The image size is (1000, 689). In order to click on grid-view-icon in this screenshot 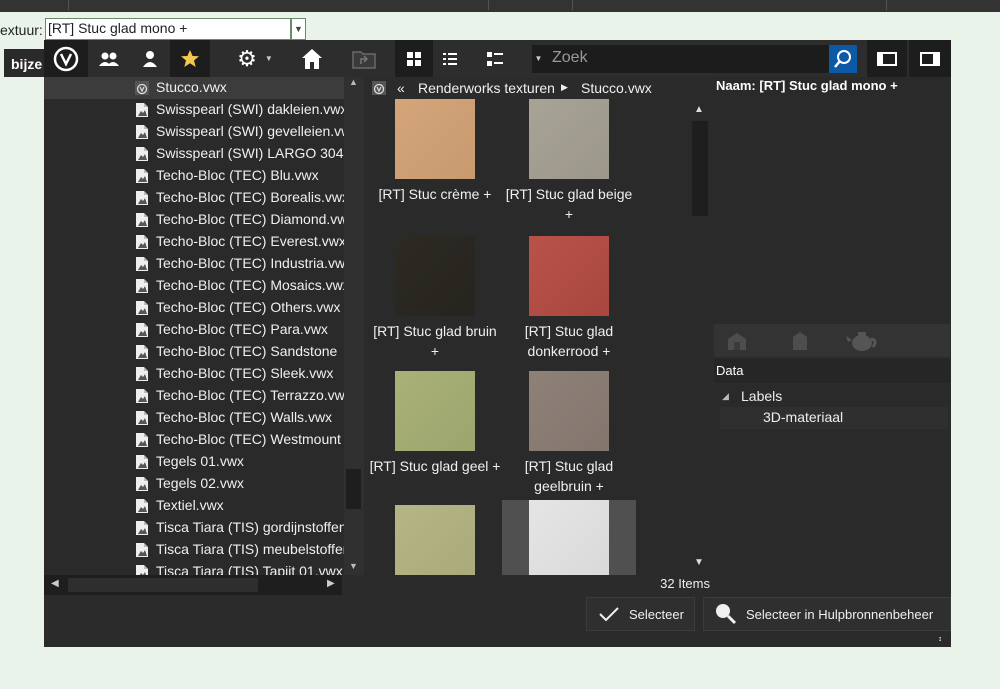, I will do `click(414, 58)`.